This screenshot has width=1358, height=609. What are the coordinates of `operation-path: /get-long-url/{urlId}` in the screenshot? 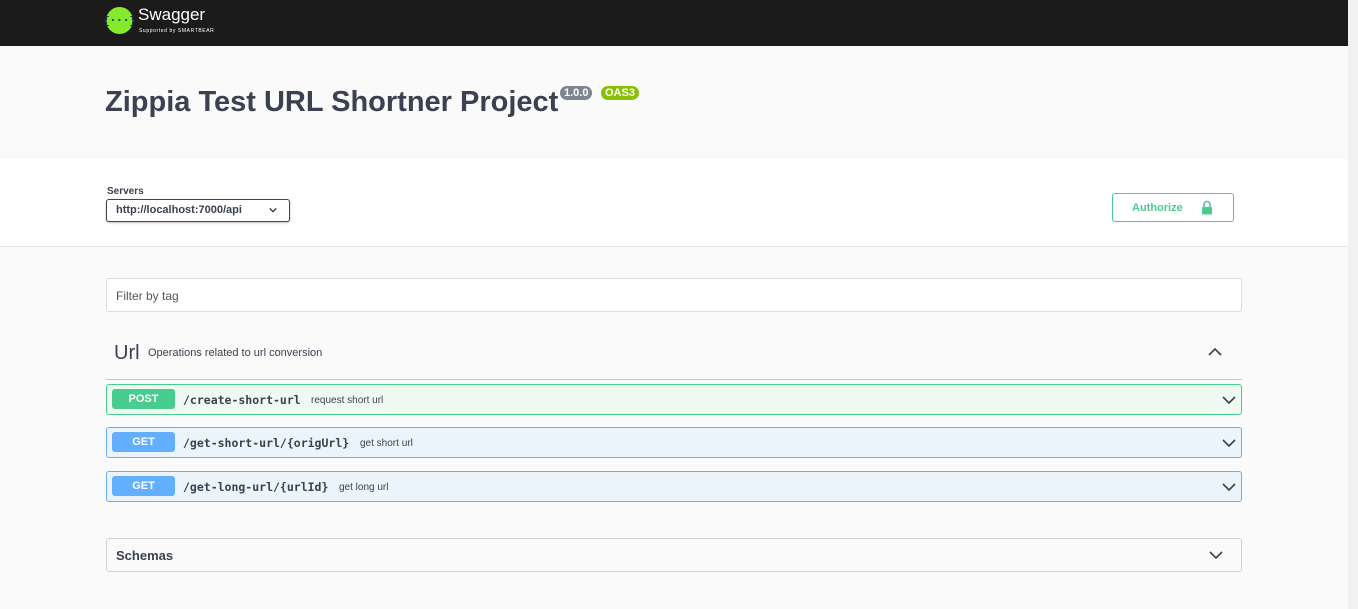 It's located at (256, 487).